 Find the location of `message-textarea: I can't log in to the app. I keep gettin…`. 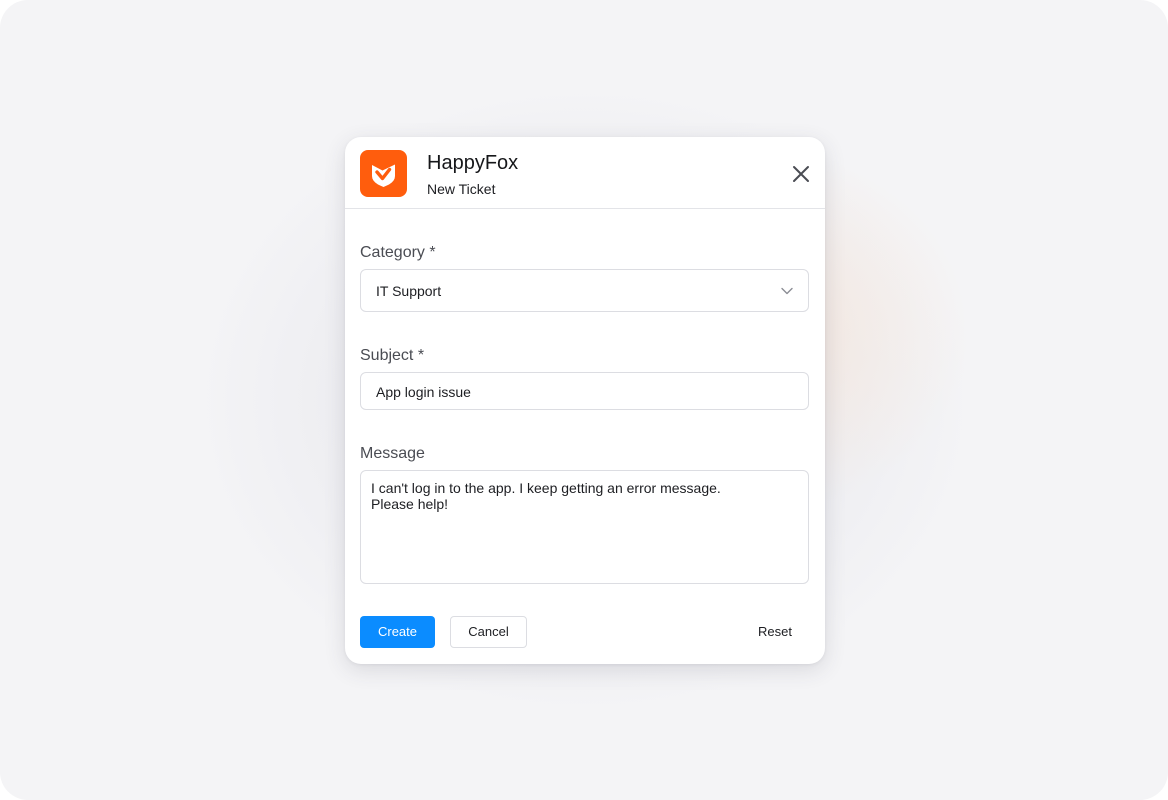

message-textarea: I can't log in to the app. I keep gettin… is located at coordinates (584, 527).